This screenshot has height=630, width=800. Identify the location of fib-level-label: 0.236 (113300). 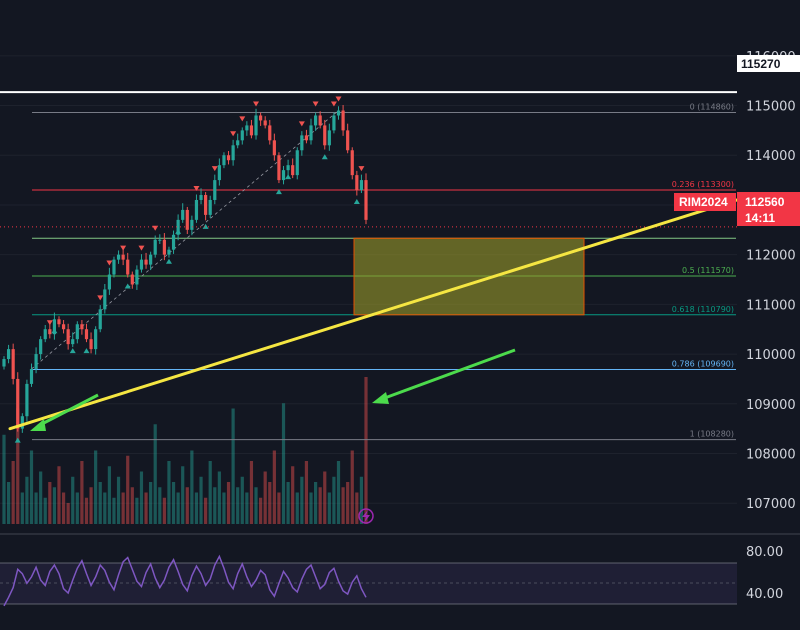
(703, 184).